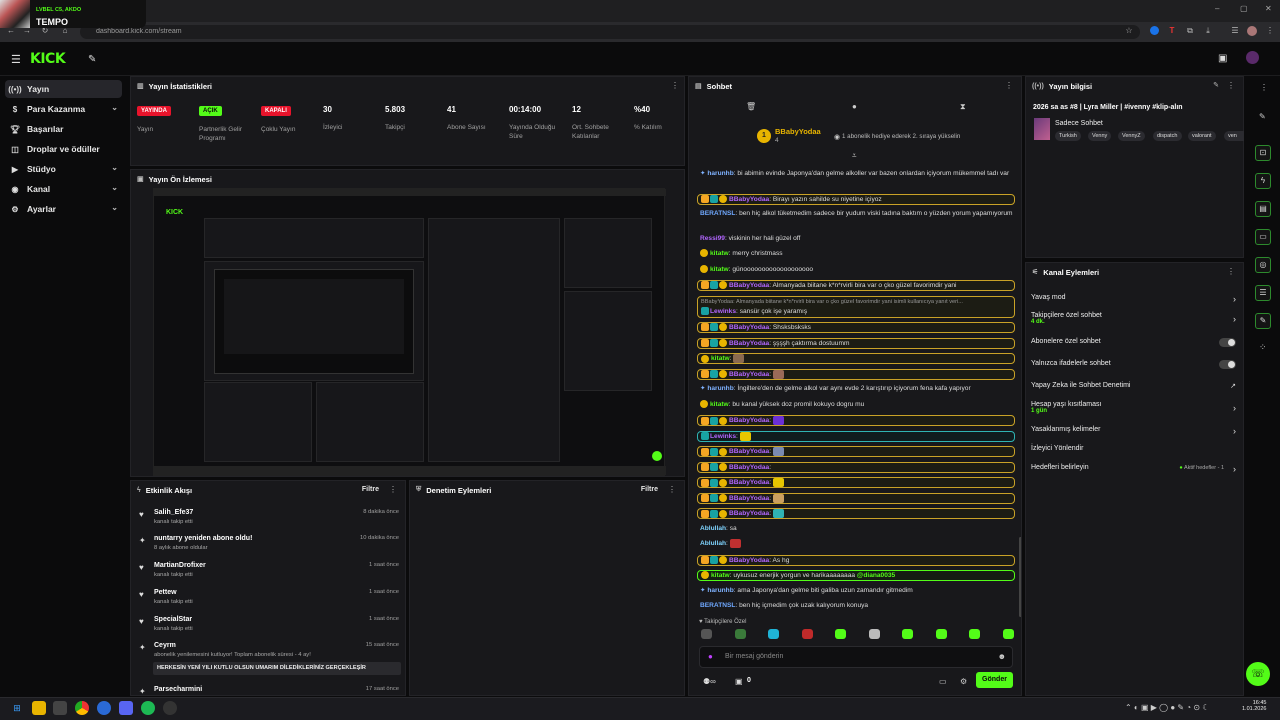  Describe the element at coordinates (943, 681) in the screenshot. I see `chat-settings-icon: ▭` at that location.